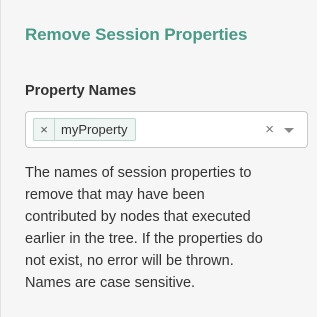  I want to click on help-text-line: not exist, no error will be thrown., so click(129, 261).